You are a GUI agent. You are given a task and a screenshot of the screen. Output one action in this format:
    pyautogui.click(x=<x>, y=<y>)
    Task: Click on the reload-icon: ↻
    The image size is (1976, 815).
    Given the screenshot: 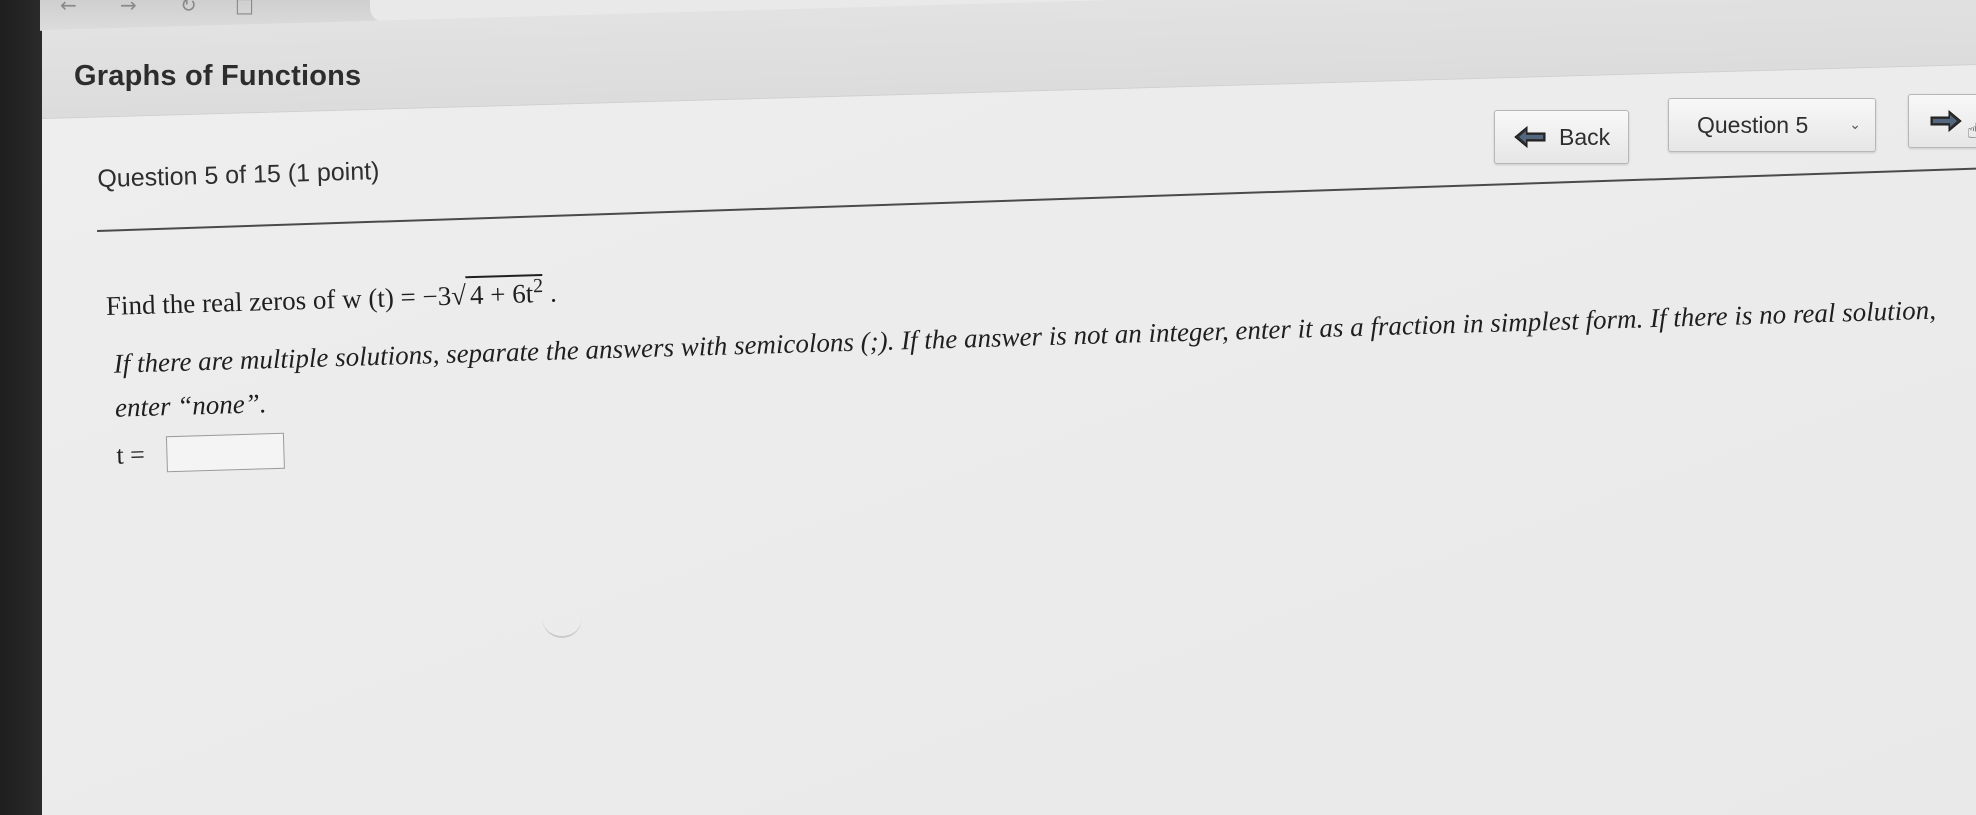 What is the action you would take?
    pyautogui.click(x=188, y=7)
    